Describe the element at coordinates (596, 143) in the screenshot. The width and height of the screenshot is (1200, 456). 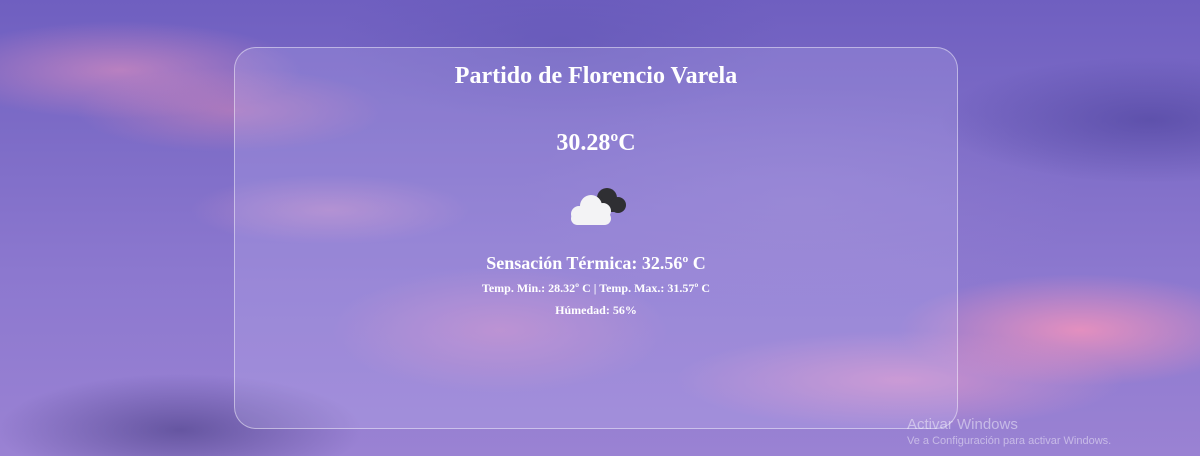
I see `current-temperature: 30.28ºC` at that location.